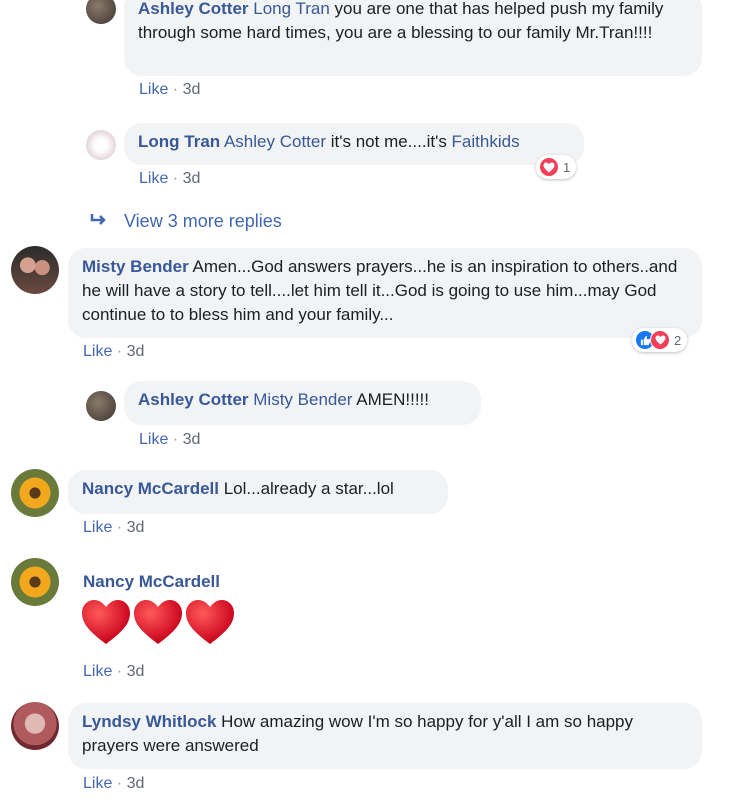  I want to click on comment-author: Misty Bender, so click(135, 266).